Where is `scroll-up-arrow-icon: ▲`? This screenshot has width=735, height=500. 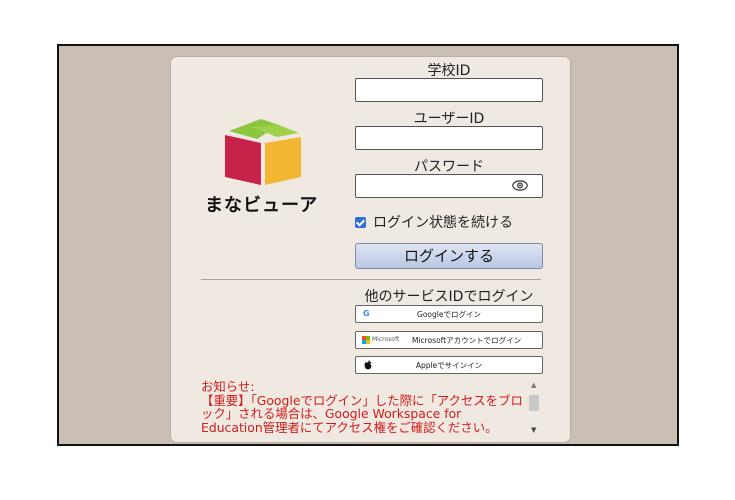
scroll-up-arrow-icon: ▲ is located at coordinates (533, 385).